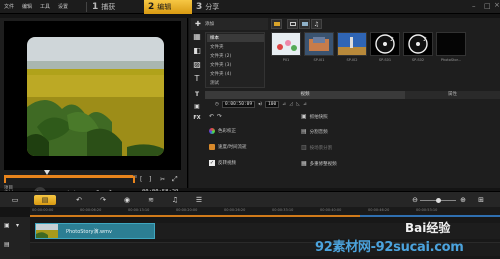  Describe the element at coordinates (27, 6) in the screenshot. I see `menu-edit: 编辑` at that location.